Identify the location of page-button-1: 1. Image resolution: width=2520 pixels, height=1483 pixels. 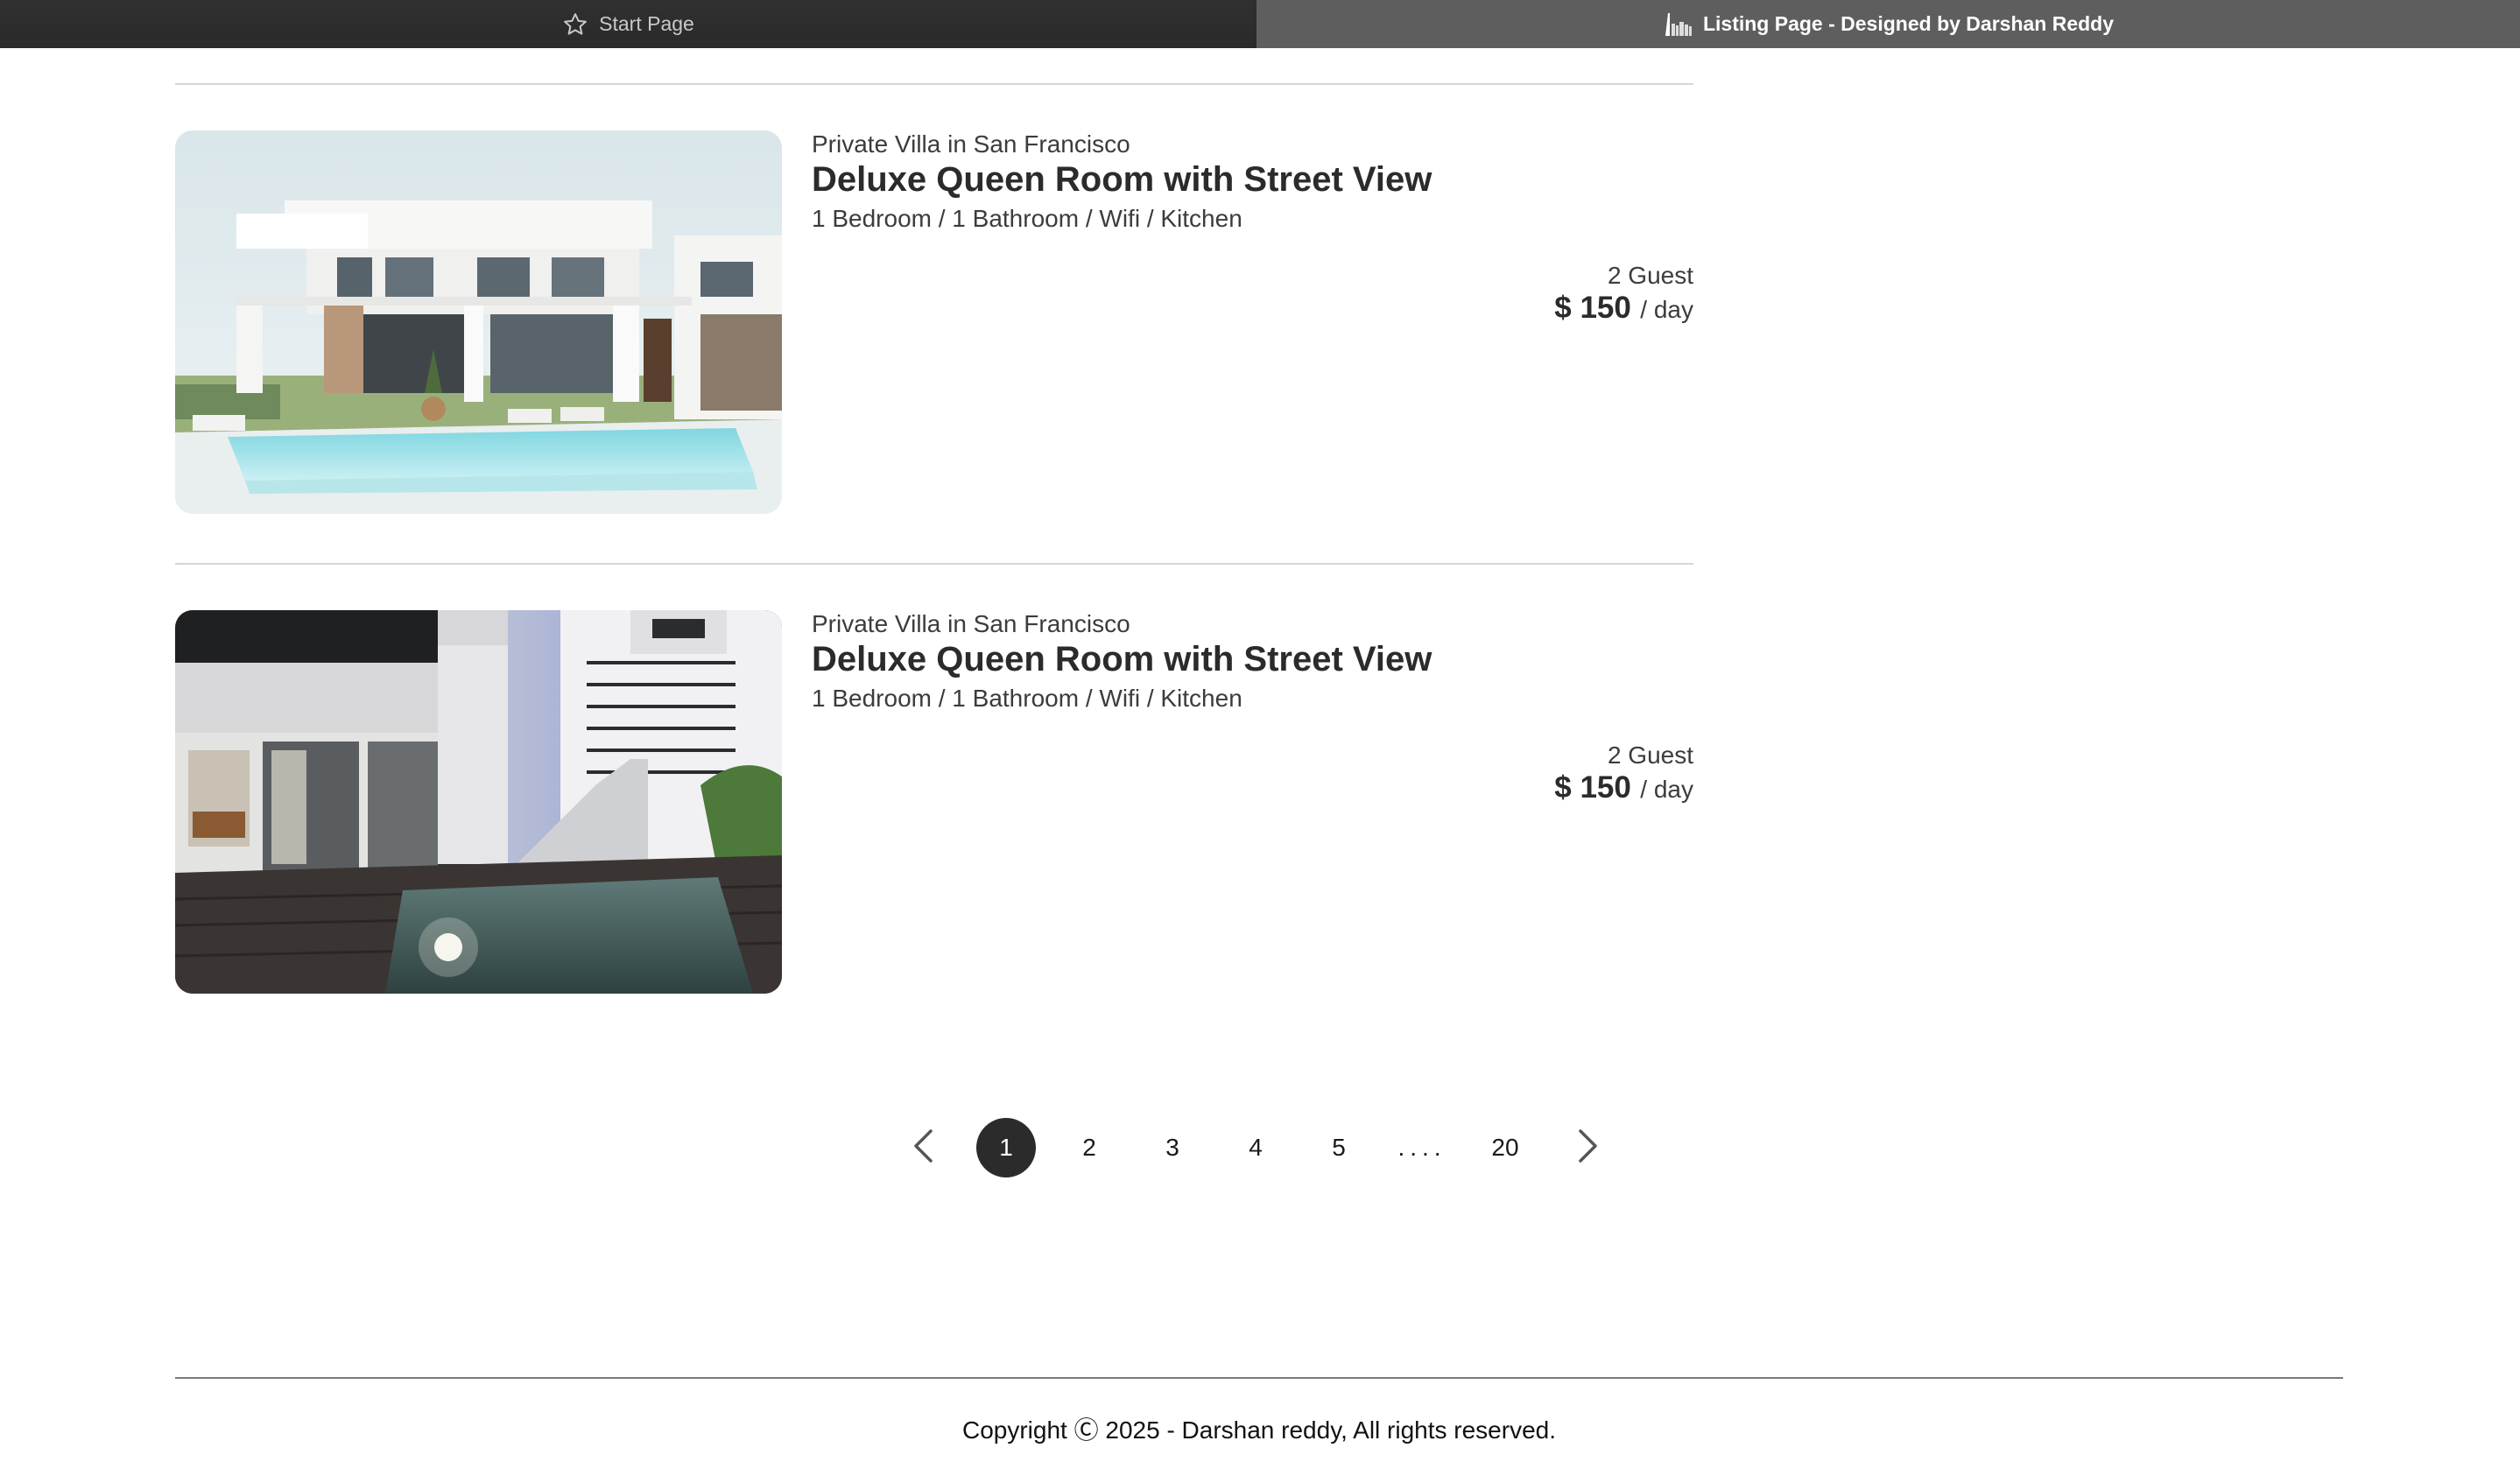
(1006, 1147).